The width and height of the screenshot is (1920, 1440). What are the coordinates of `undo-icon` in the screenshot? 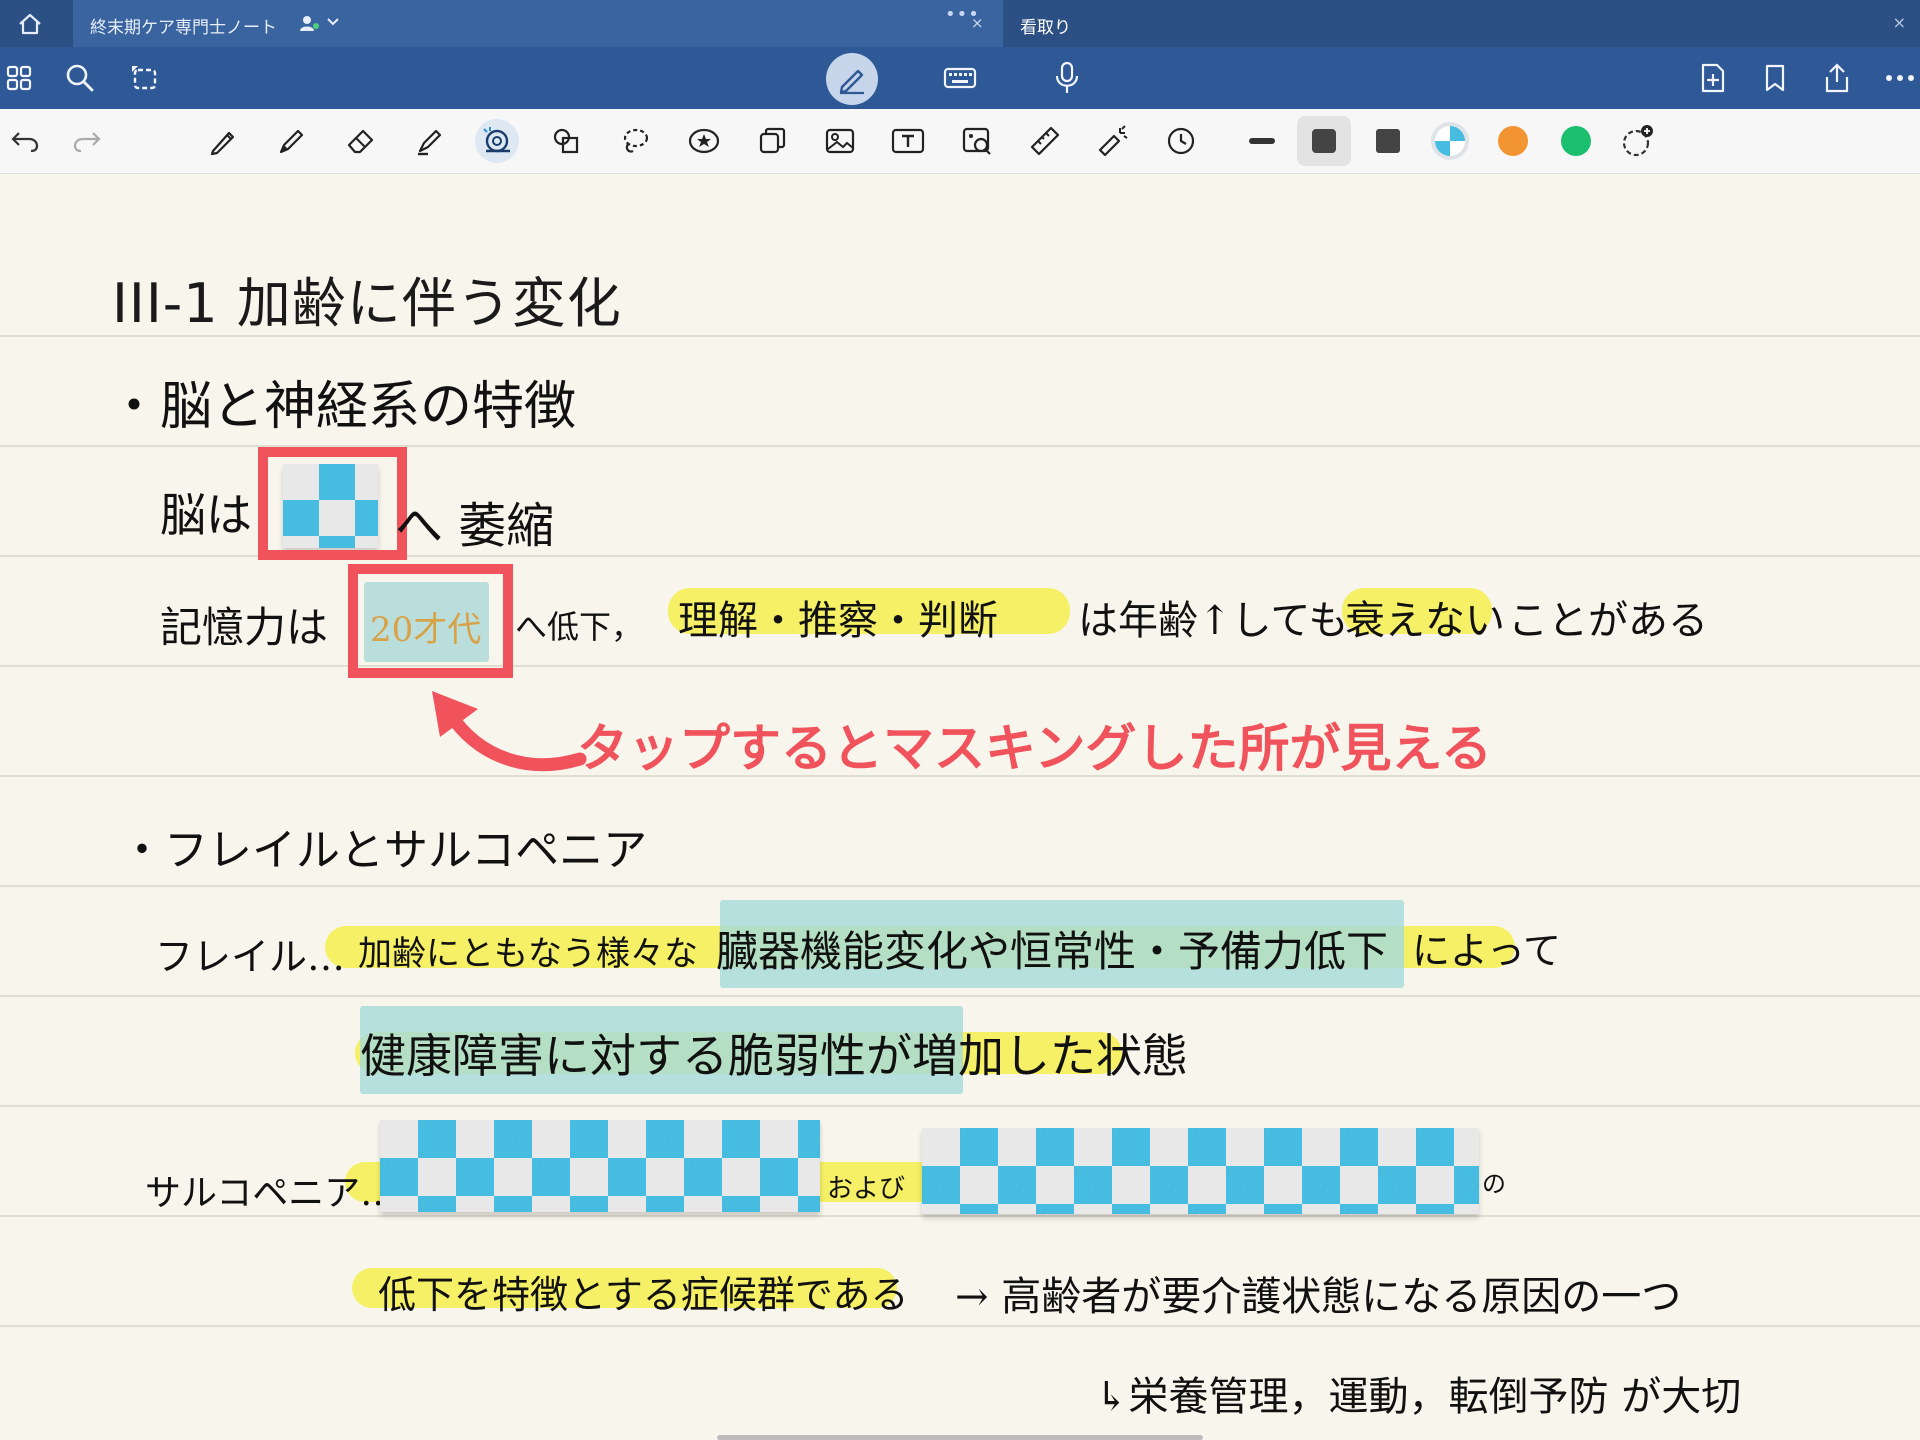 It's located at (25, 142).